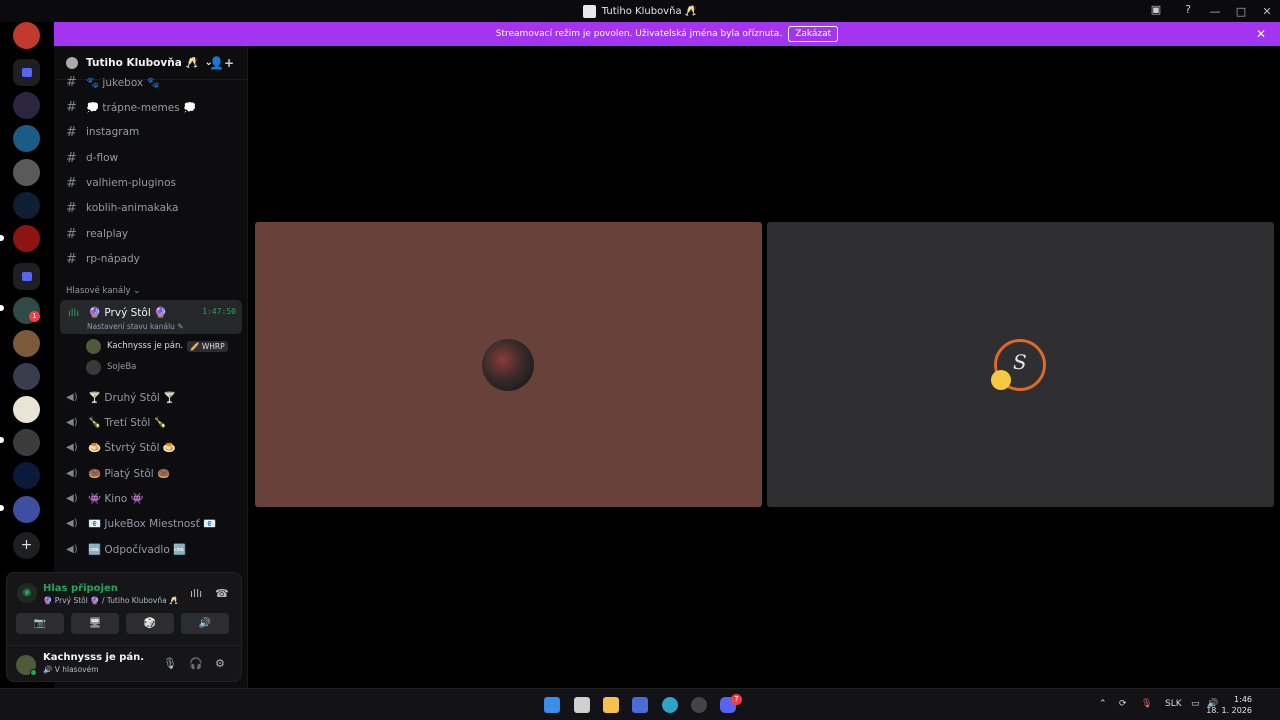  What do you see at coordinates (93, 657) in the screenshot?
I see `username: Kachnysss je pán.` at bounding box center [93, 657].